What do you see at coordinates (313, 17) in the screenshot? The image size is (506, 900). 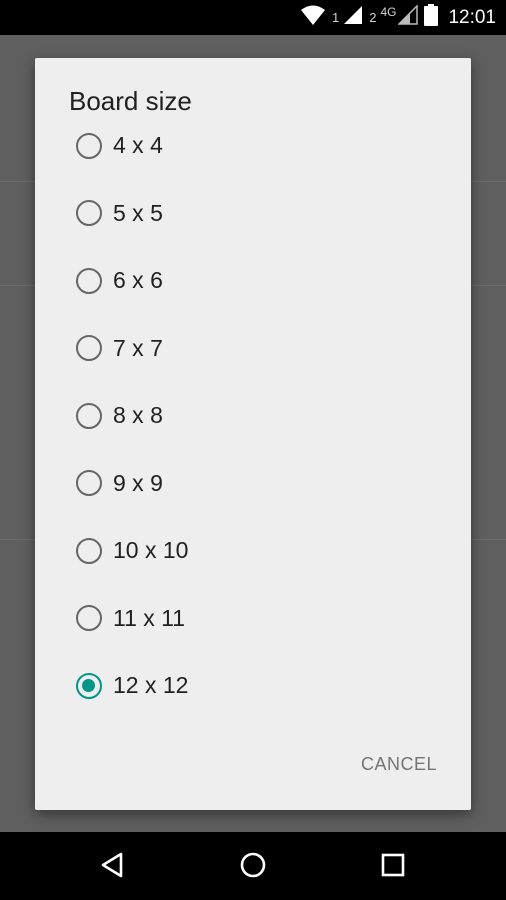 I see `wifi-icon` at bounding box center [313, 17].